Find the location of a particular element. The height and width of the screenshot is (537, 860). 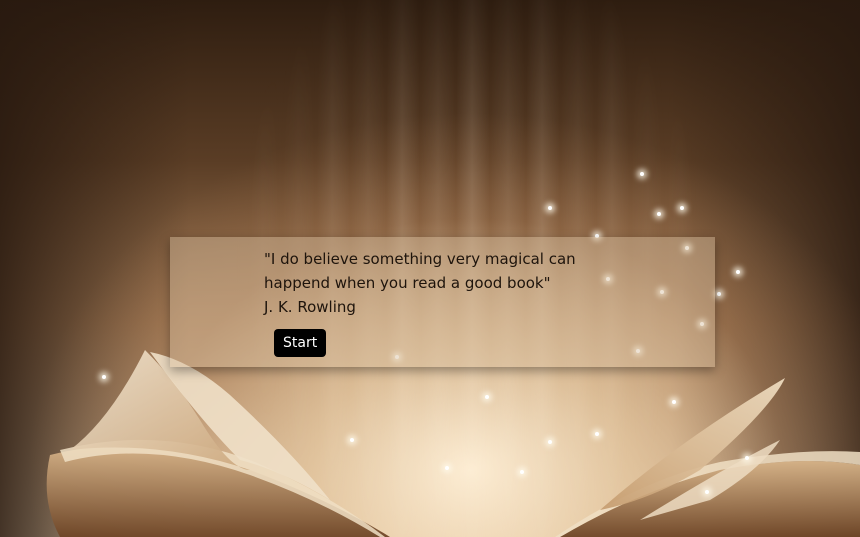

start-button: Start is located at coordinates (300, 343).